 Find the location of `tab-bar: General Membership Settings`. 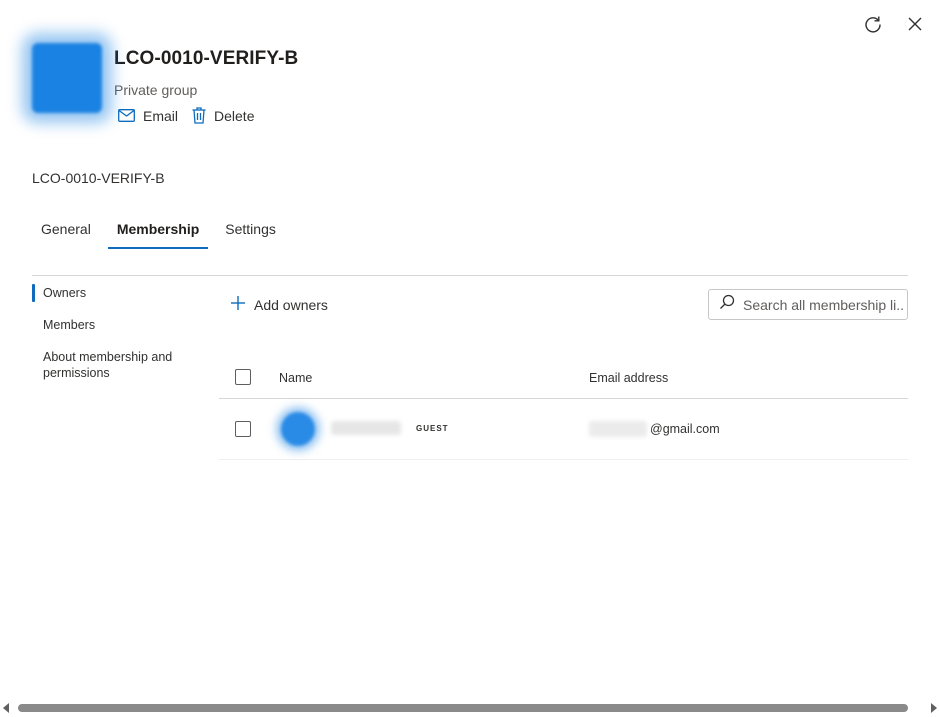

tab-bar: General Membership Settings is located at coordinates (162, 233).